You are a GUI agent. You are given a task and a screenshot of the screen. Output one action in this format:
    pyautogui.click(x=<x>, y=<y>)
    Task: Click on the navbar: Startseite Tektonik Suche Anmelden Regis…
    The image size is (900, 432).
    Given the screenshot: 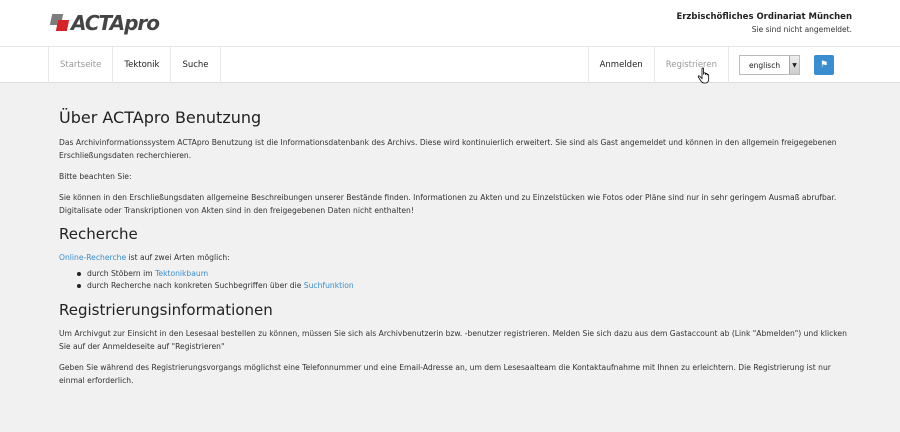 What is the action you would take?
    pyautogui.click(x=450, y=64)
    